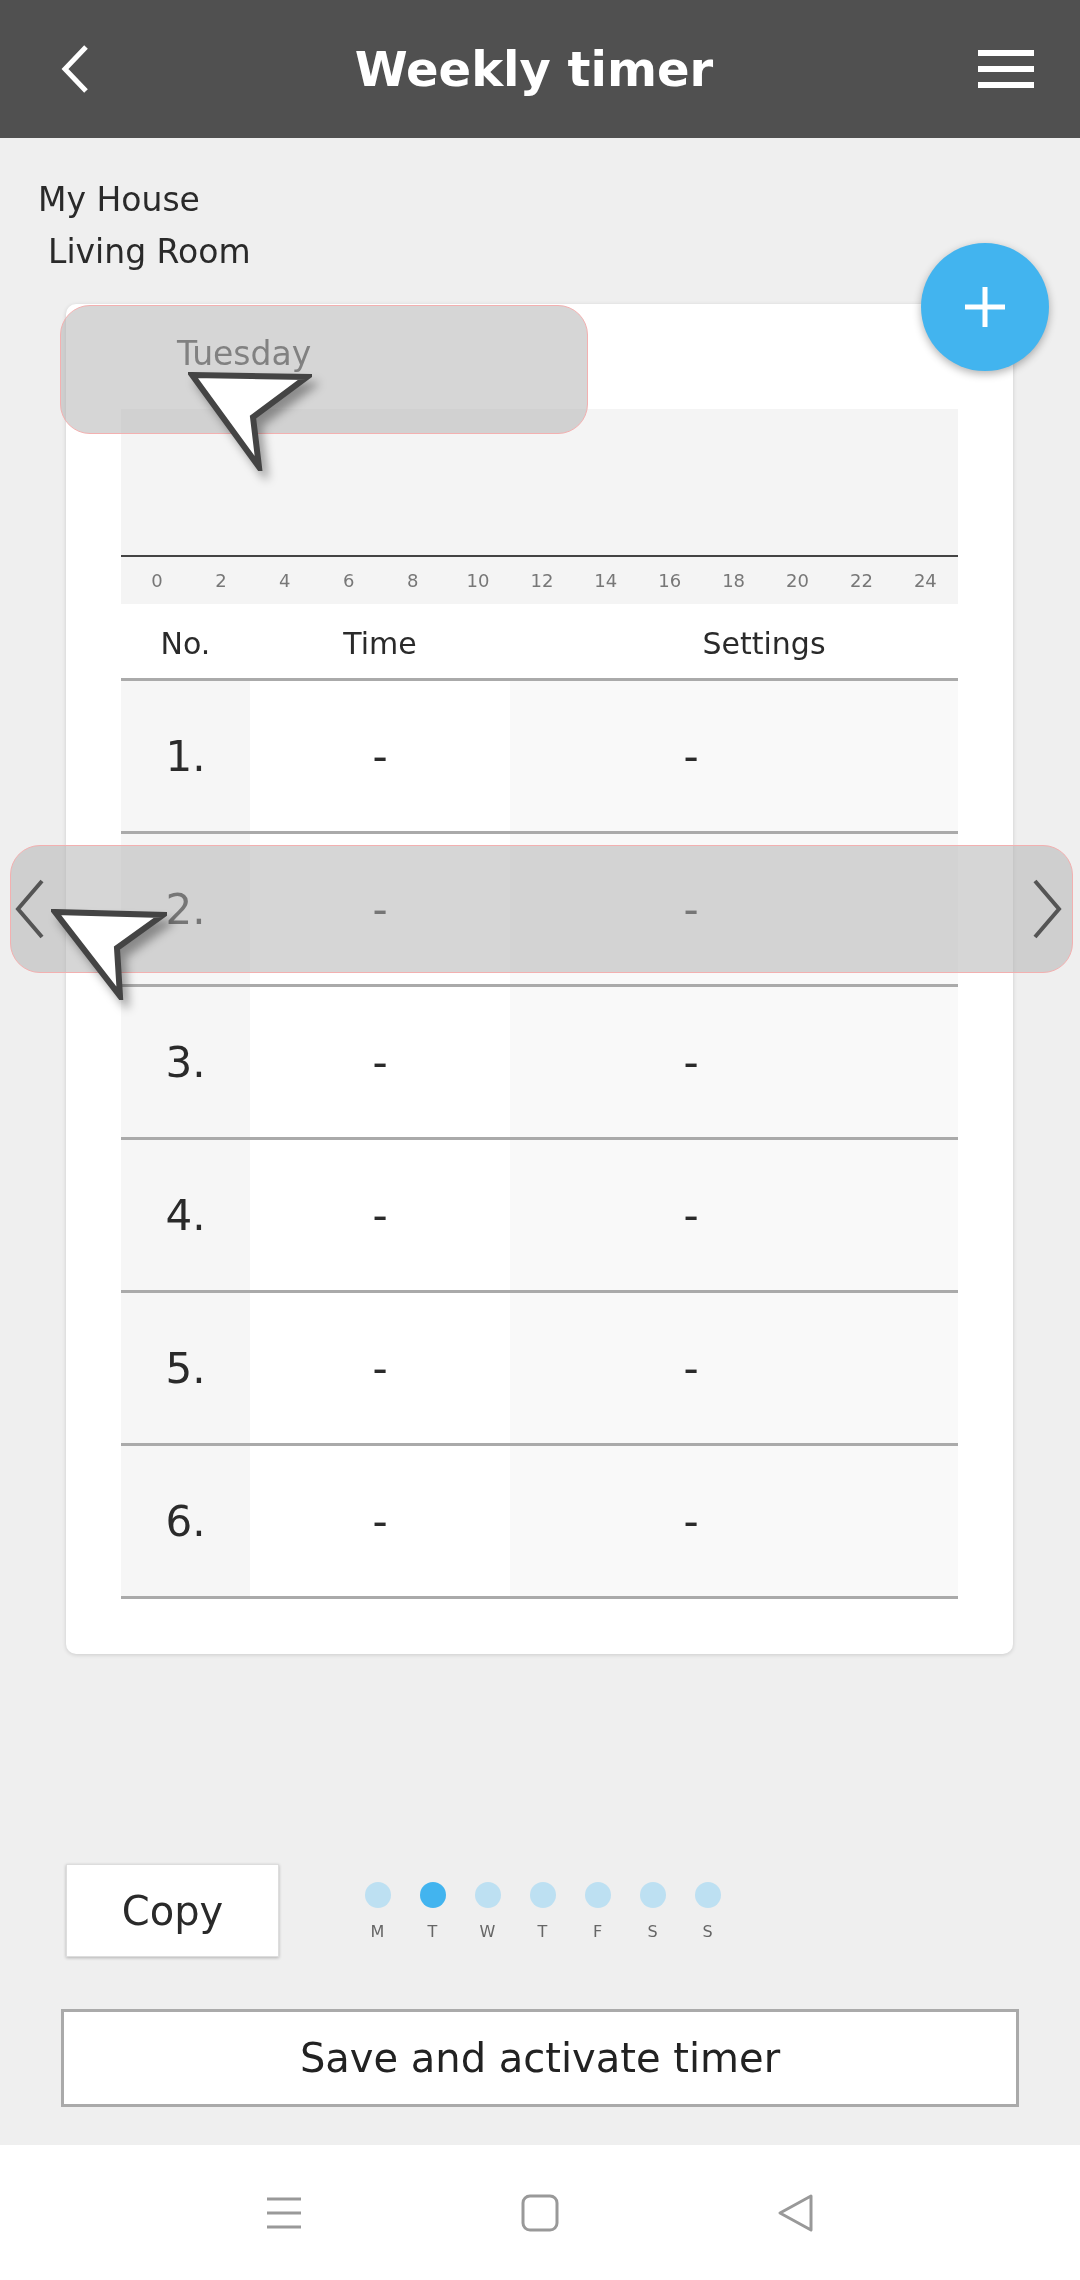  I want to click on home-icon, so click(540, 2212).